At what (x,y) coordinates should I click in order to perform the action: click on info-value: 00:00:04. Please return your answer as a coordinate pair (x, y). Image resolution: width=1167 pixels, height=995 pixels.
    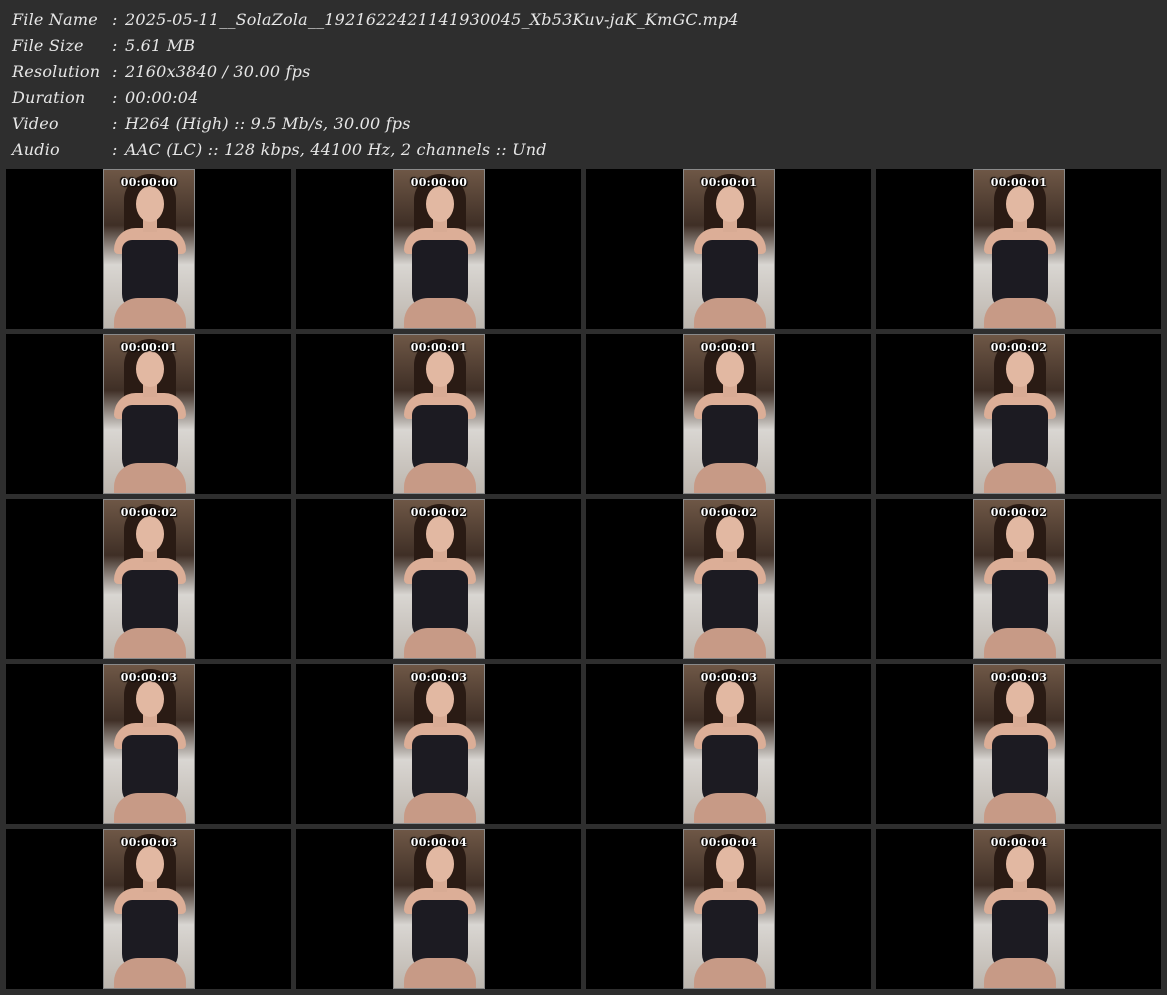
    Looking at the image, I should click on (162, 97).